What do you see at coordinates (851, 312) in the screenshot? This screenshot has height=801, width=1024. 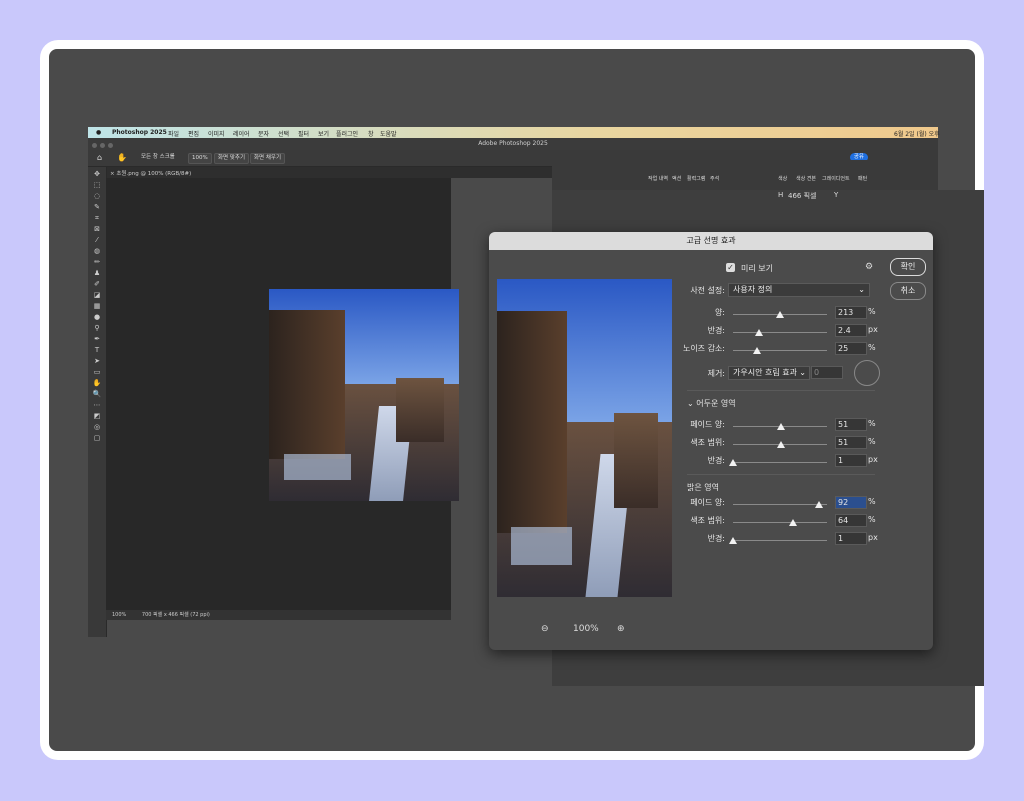 I see `amount-field: 213` at bounding box center [851, 312].